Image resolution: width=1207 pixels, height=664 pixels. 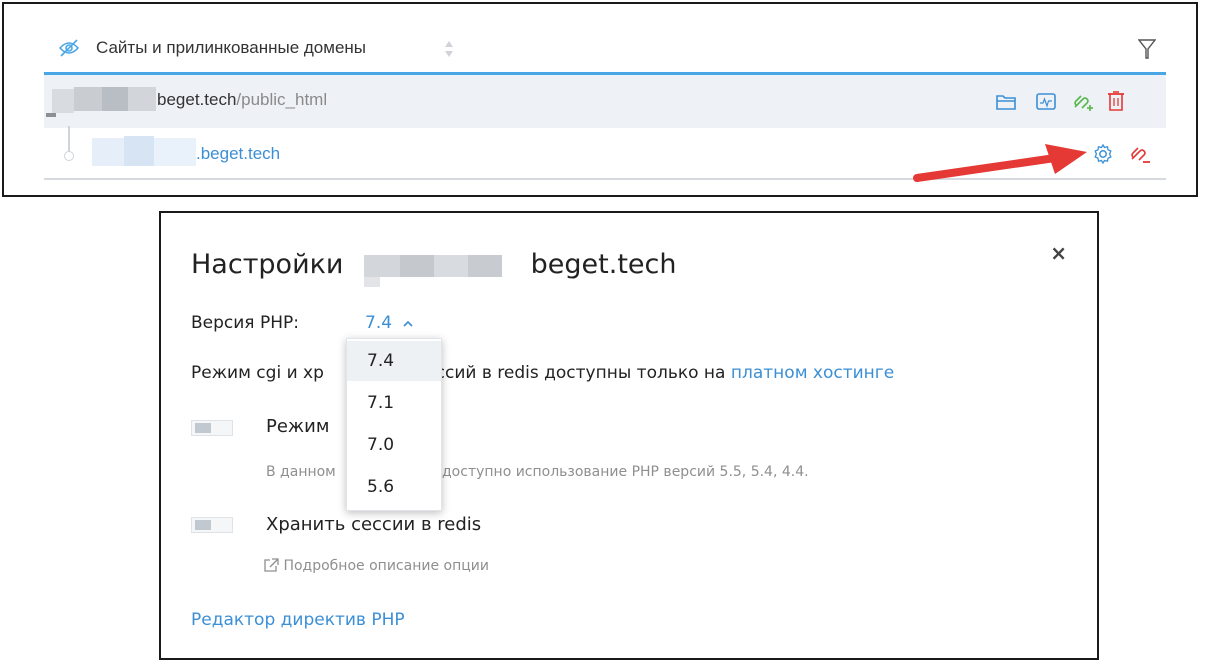 What do you see at coordinates (394, 424) in the screenshot?
I see `php-version-dropdown: 7.4 7.1 7.0 5.6` at bounding box center [394, 424].